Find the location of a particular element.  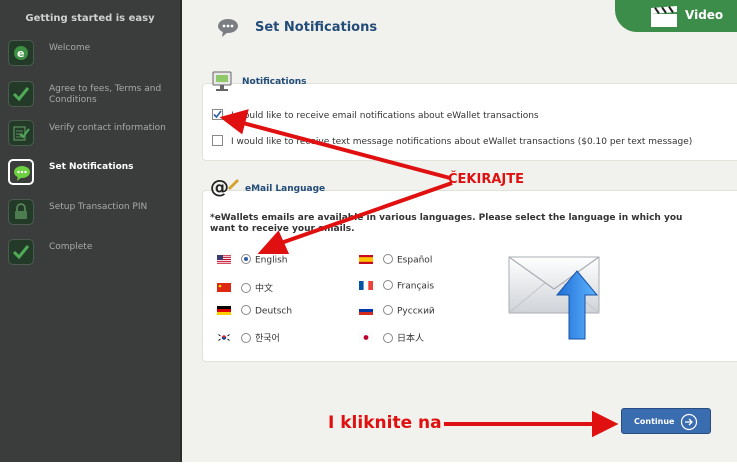

annotation-check-label: ČEKIRAJTE is located at coordinates (486, 179).